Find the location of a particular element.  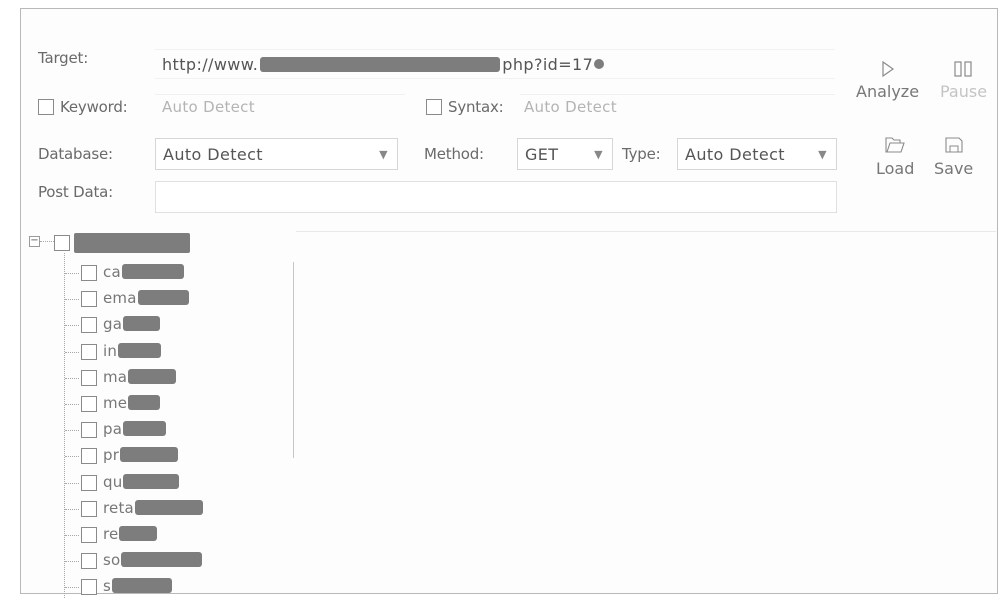

tree-item-label: in is located at coordinates (132, 351).